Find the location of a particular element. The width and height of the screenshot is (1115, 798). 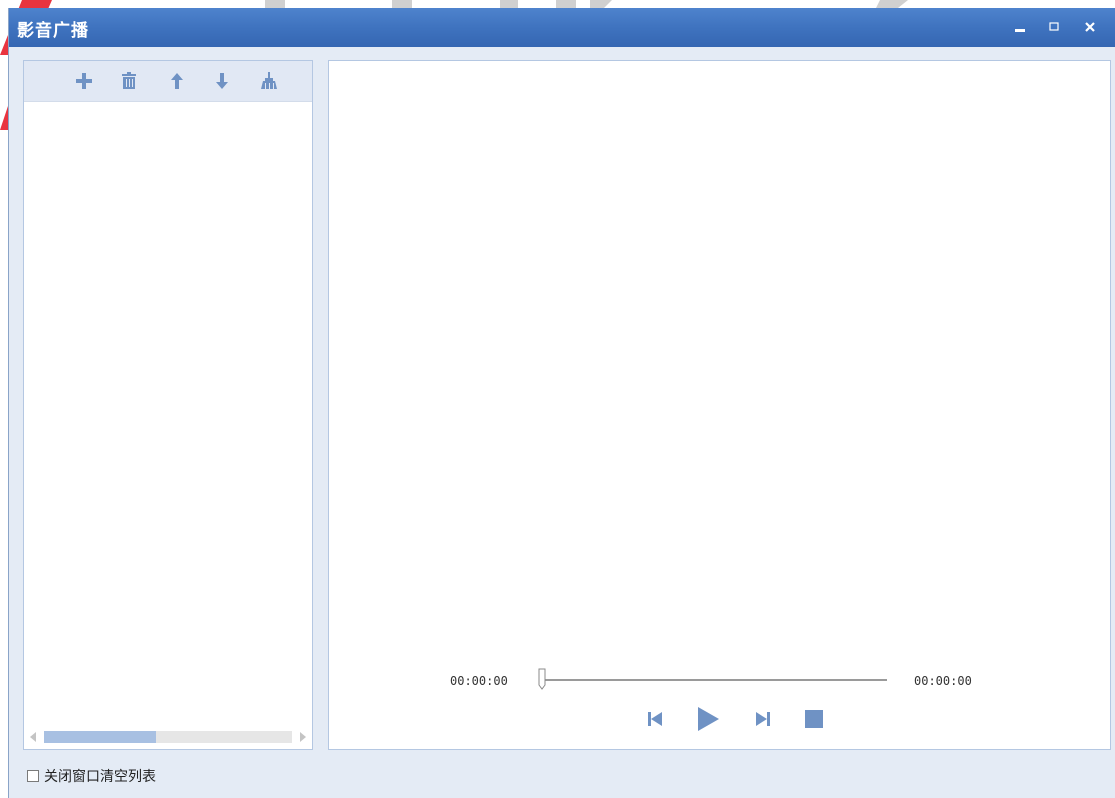

play-icon is located at coordinates (708, 719).